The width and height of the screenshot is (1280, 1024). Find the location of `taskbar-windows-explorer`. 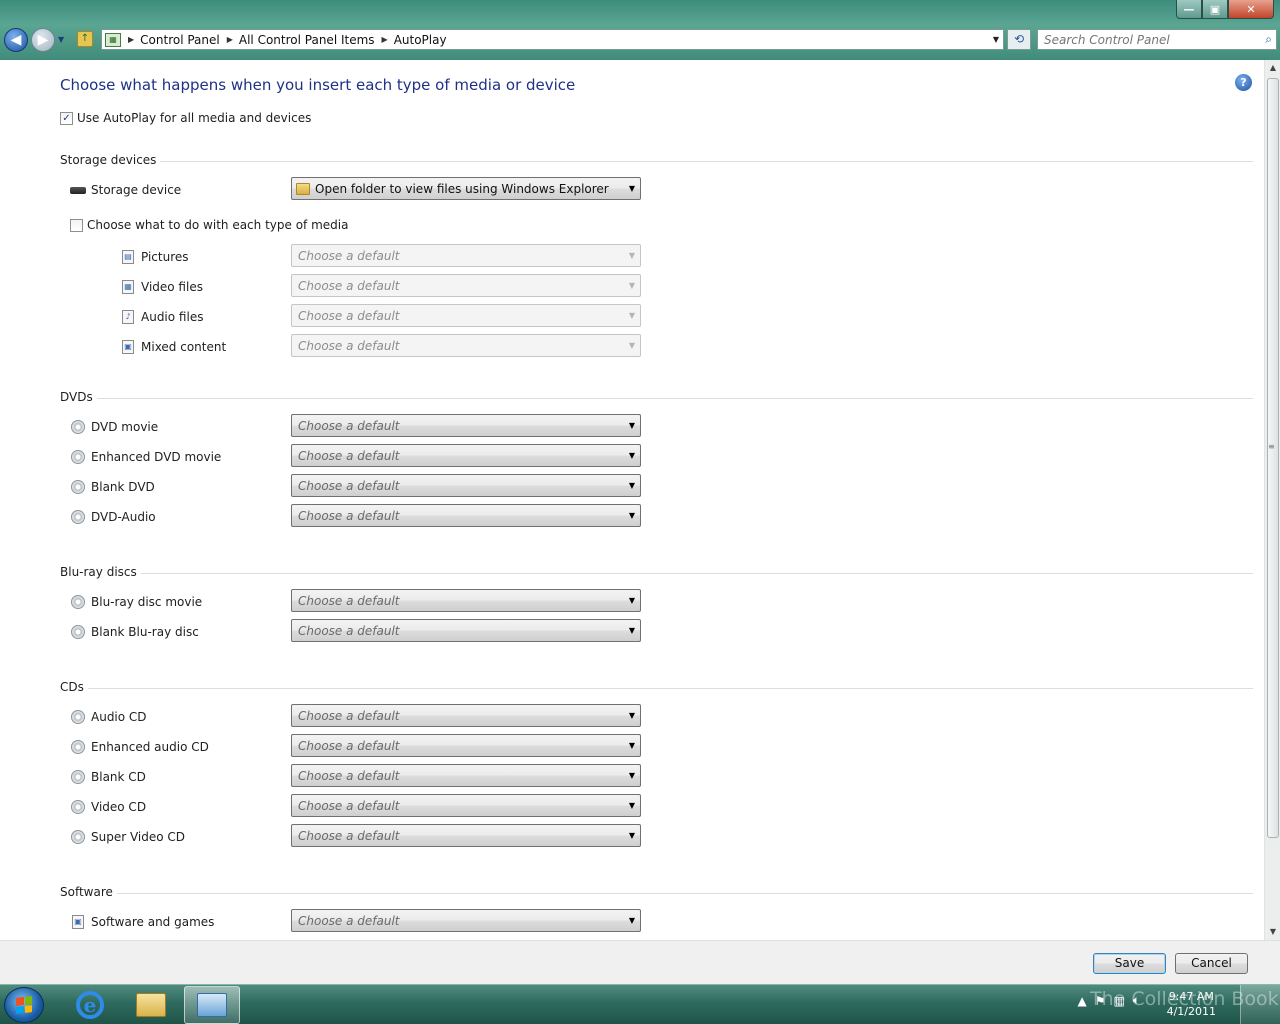

taskbar-windows-explorer is located at coordinates (151, 1005).